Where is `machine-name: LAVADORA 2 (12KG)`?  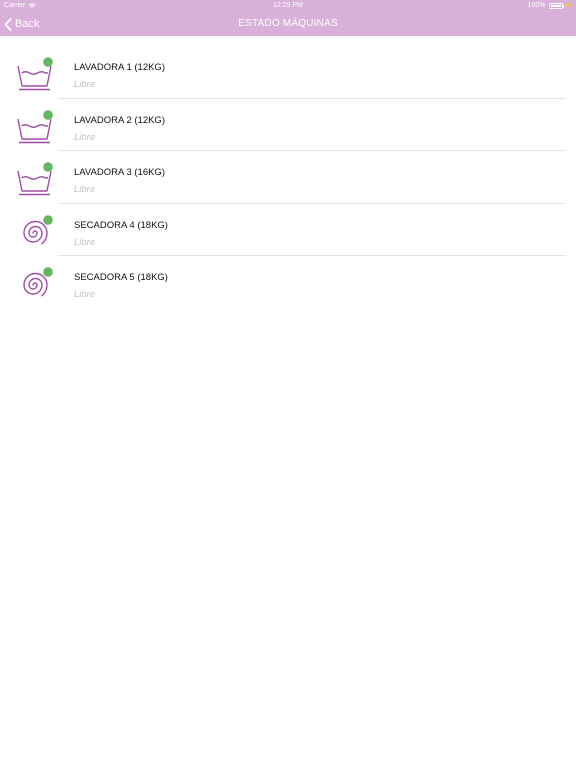 machine-name: LAVADORA 2 (12KG) is located at coordinates (119, 120).